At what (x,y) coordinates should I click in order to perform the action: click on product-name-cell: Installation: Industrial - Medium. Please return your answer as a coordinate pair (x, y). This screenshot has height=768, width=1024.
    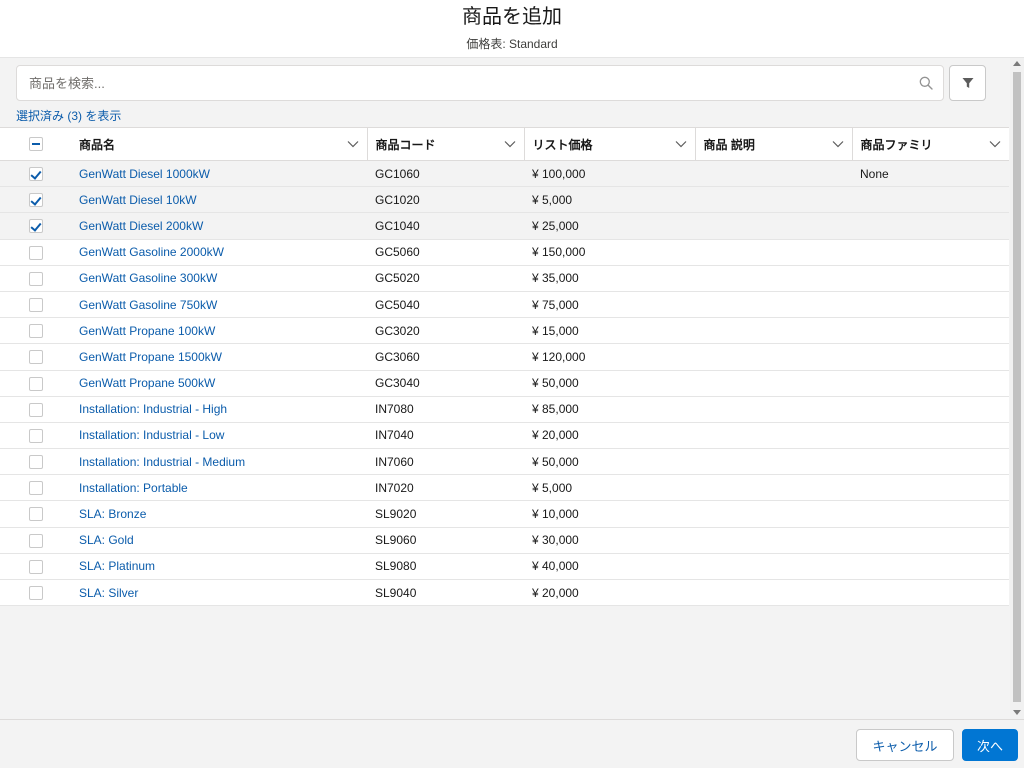
    Looking at the image, I should click on (219, 462).